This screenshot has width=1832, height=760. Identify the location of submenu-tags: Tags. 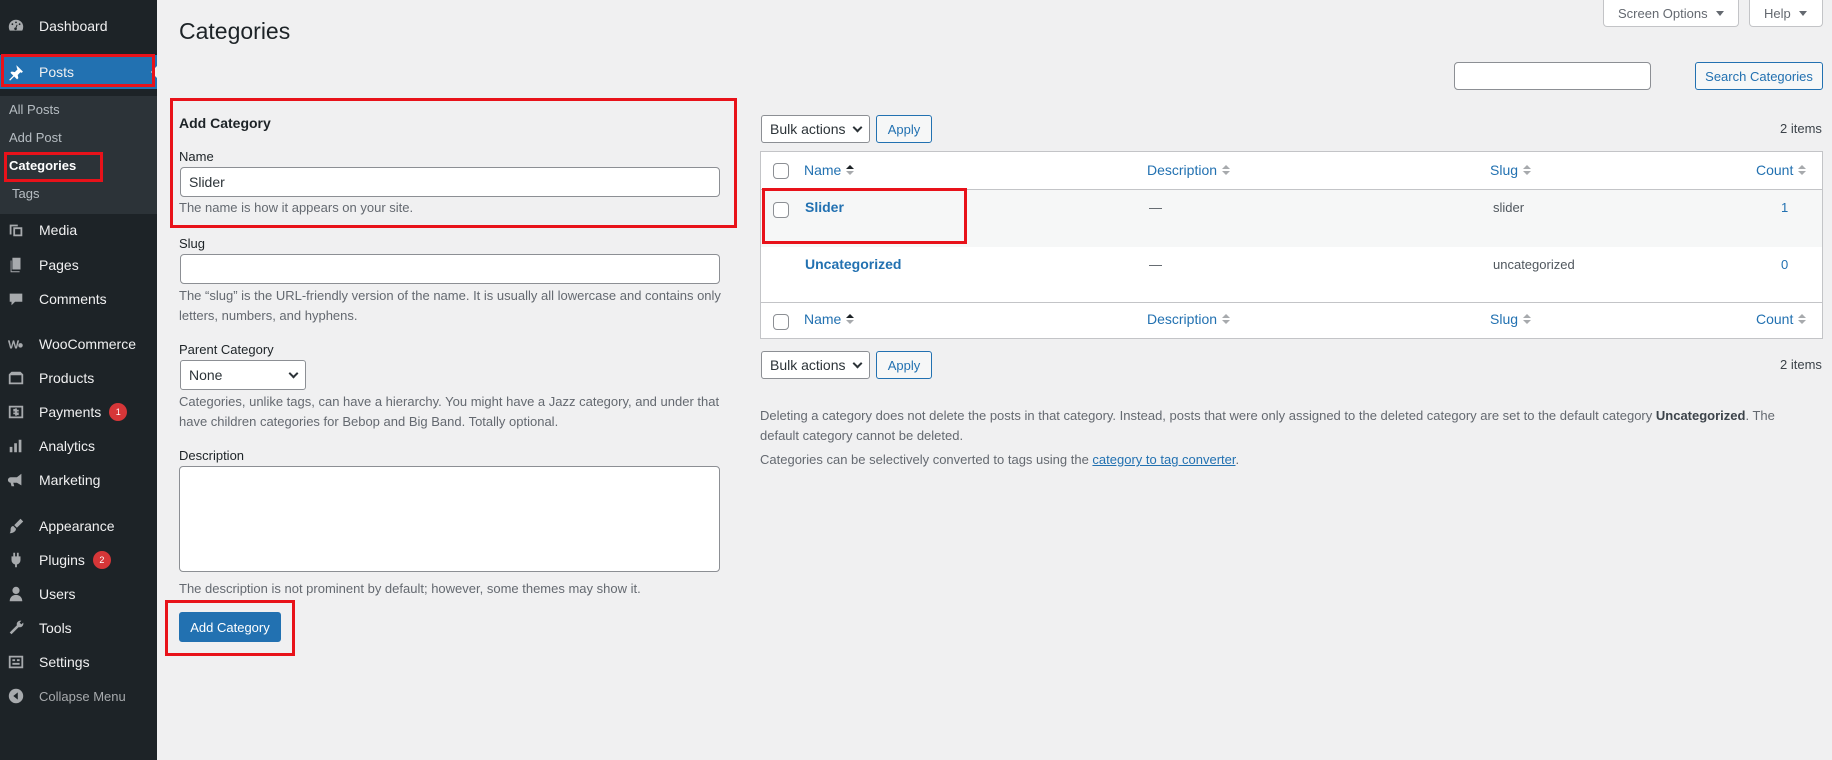
(25, 193).